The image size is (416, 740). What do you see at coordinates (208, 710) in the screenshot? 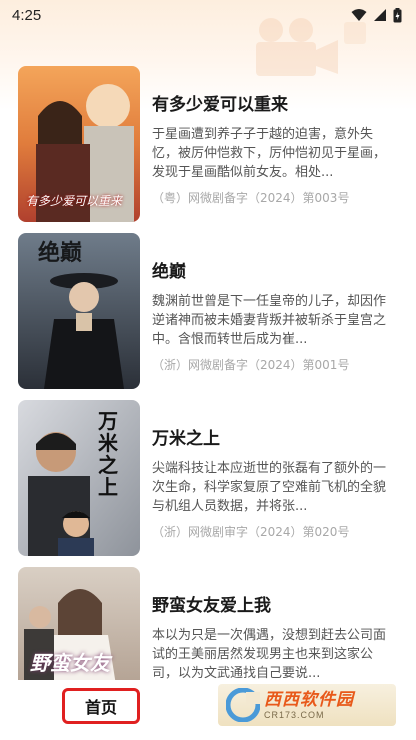
I see `bottom-navigation: 首页 西西软件园 CR173.COM` at bounding box center [208, 710].